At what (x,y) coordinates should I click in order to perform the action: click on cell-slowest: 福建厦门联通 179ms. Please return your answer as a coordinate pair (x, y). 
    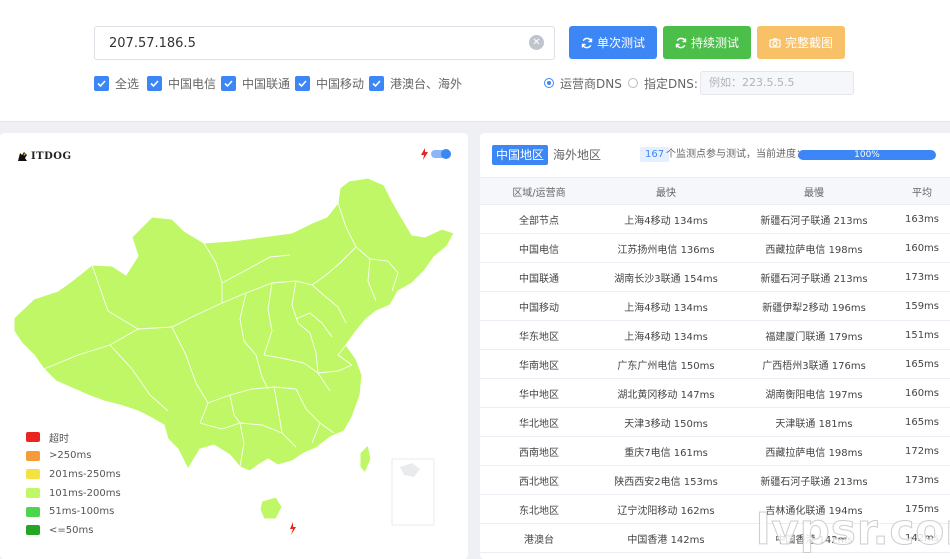
    Looking at the image, I should click on (814, 337).